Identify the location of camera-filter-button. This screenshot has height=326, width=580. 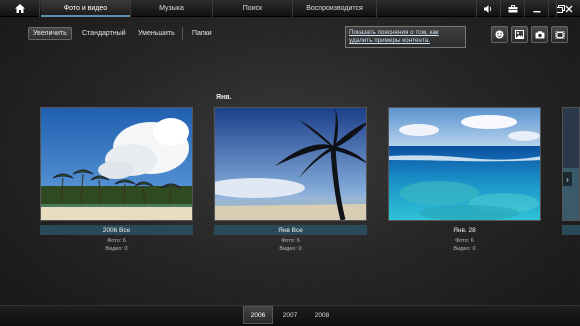
(539, 34).